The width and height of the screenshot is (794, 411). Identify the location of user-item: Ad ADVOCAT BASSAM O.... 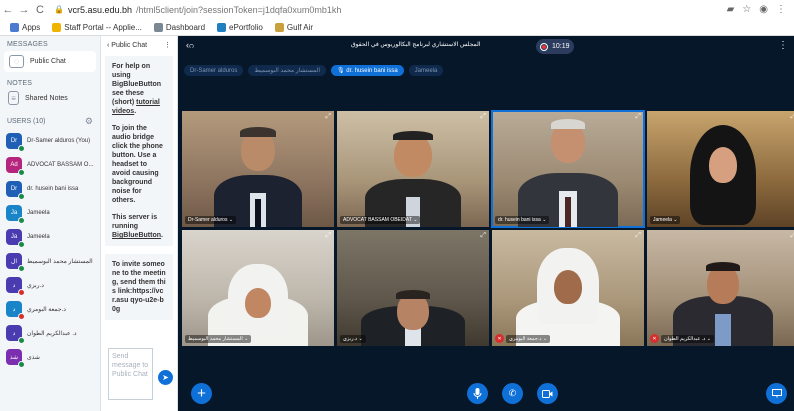
(50, 165).